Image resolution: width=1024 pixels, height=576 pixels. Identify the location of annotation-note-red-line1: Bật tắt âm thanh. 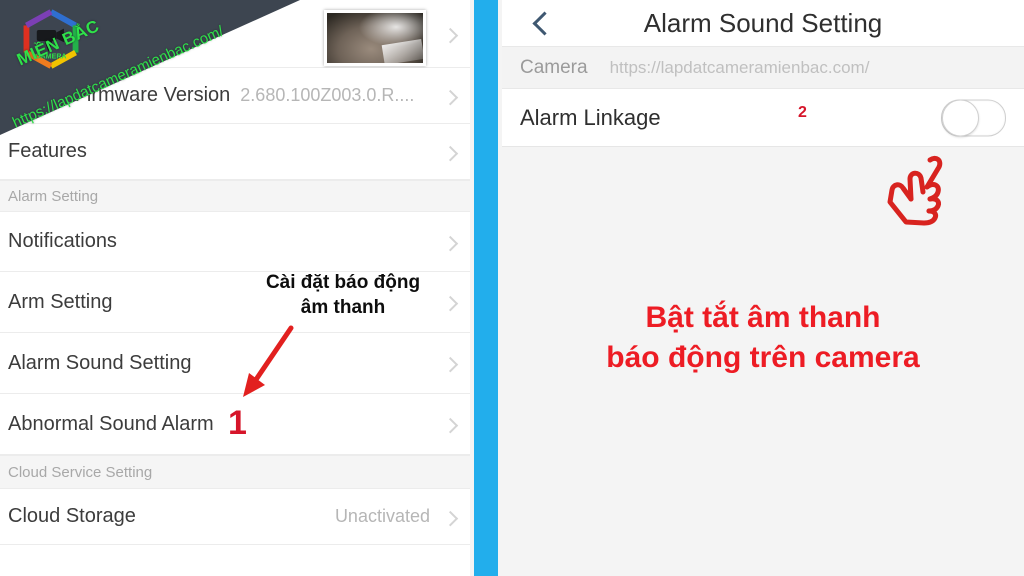
(763, 317).